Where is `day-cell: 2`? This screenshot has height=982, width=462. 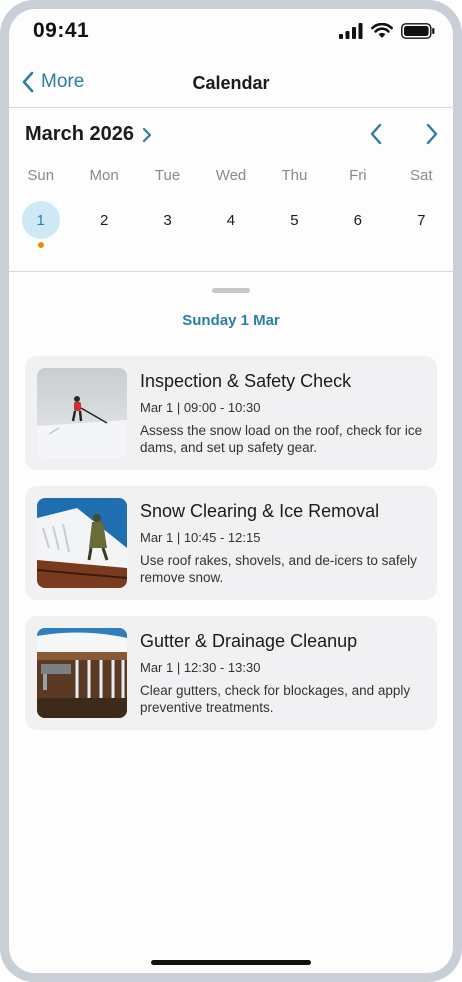
day-cell: 2 is located at coordinates (103, 224).